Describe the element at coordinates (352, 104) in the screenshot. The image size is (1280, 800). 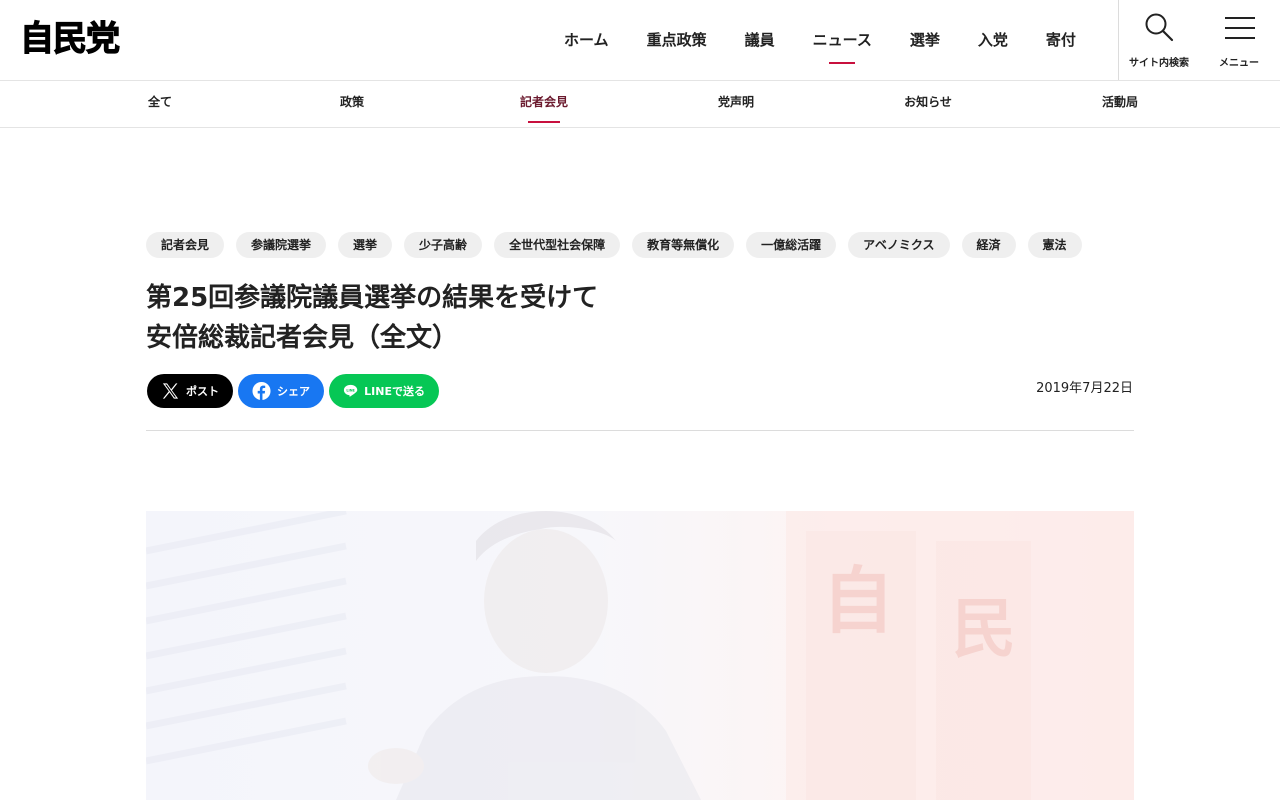
I see `subnav-item-policy: 政策` at that location.